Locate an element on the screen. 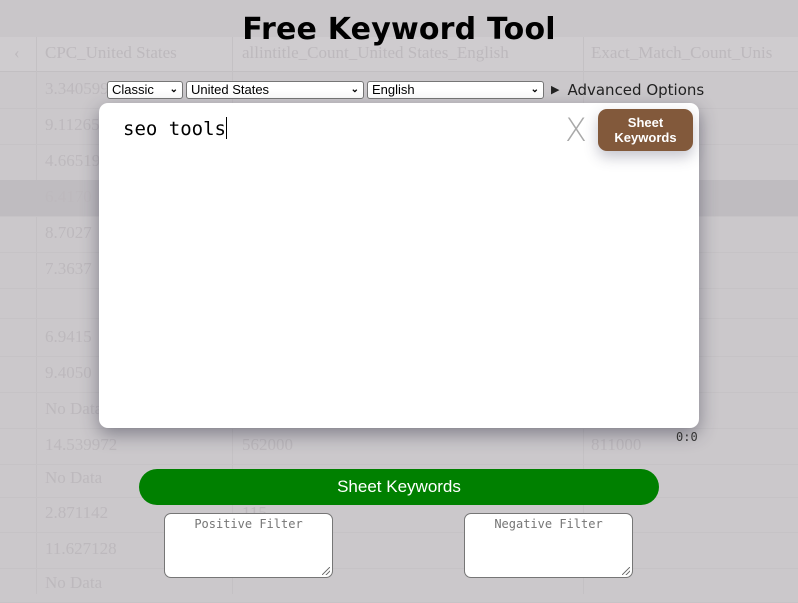  cell: 562000 is located at coordinates (267, 444).